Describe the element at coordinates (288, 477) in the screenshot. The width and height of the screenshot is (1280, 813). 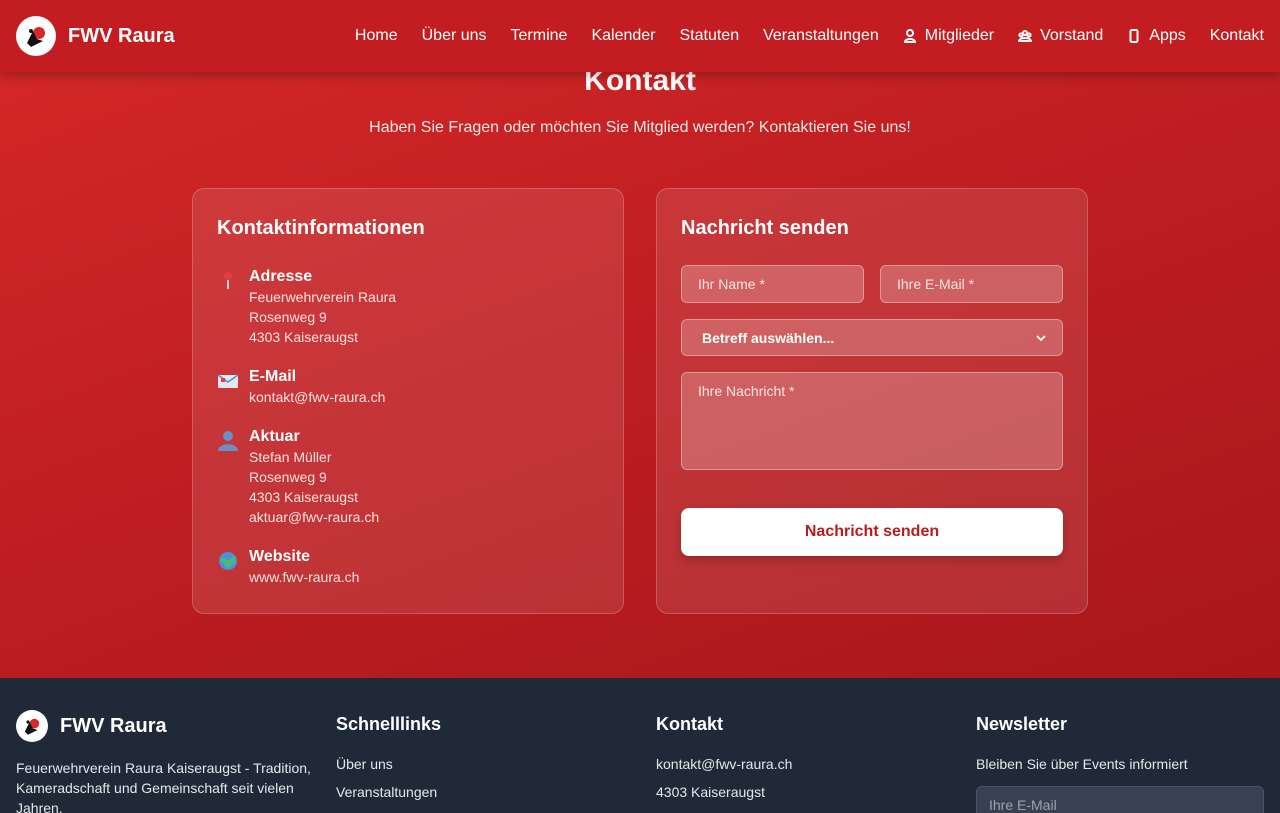
I see `aktuar-line: Rosenweg 9` at that location.